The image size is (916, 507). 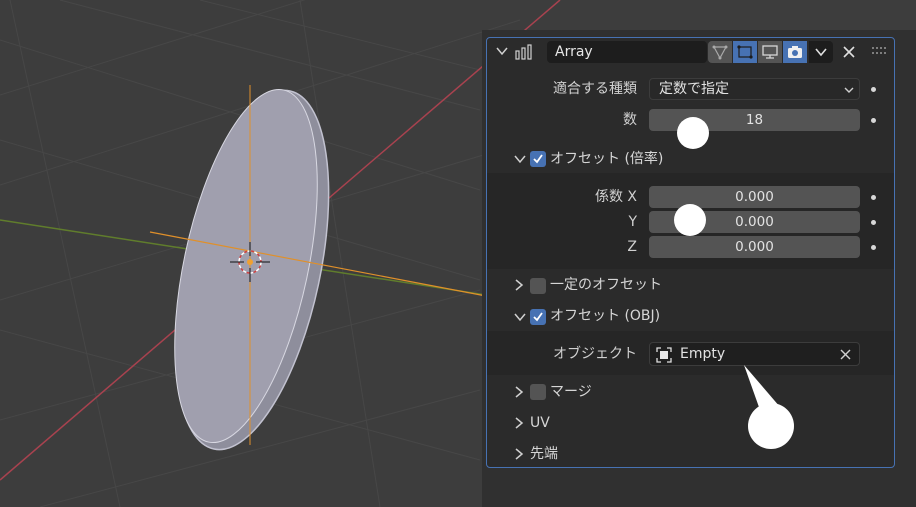 What do you see at coordinates (632, 222) in the screenshot?
I see `factor-y-label: Y` at bounding box center [632, 222].